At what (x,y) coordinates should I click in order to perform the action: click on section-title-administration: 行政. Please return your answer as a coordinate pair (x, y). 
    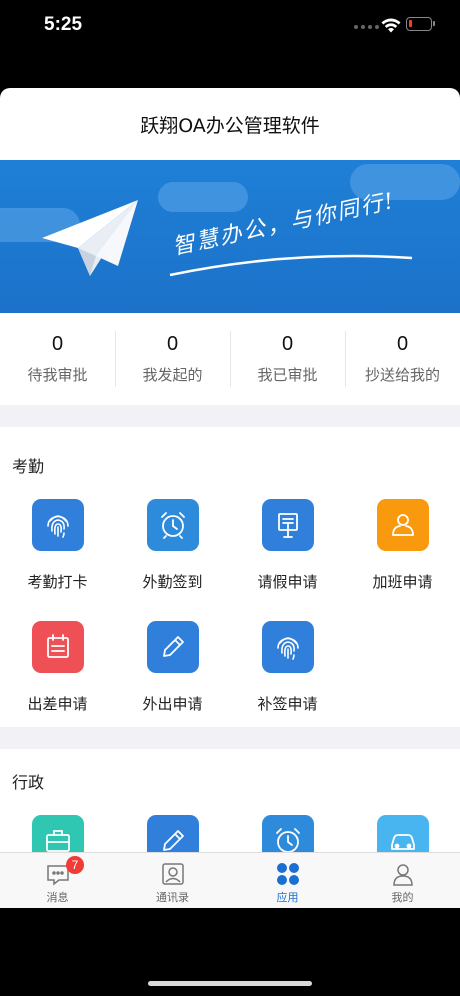
    Looking at the image, I should click on (28, 782).